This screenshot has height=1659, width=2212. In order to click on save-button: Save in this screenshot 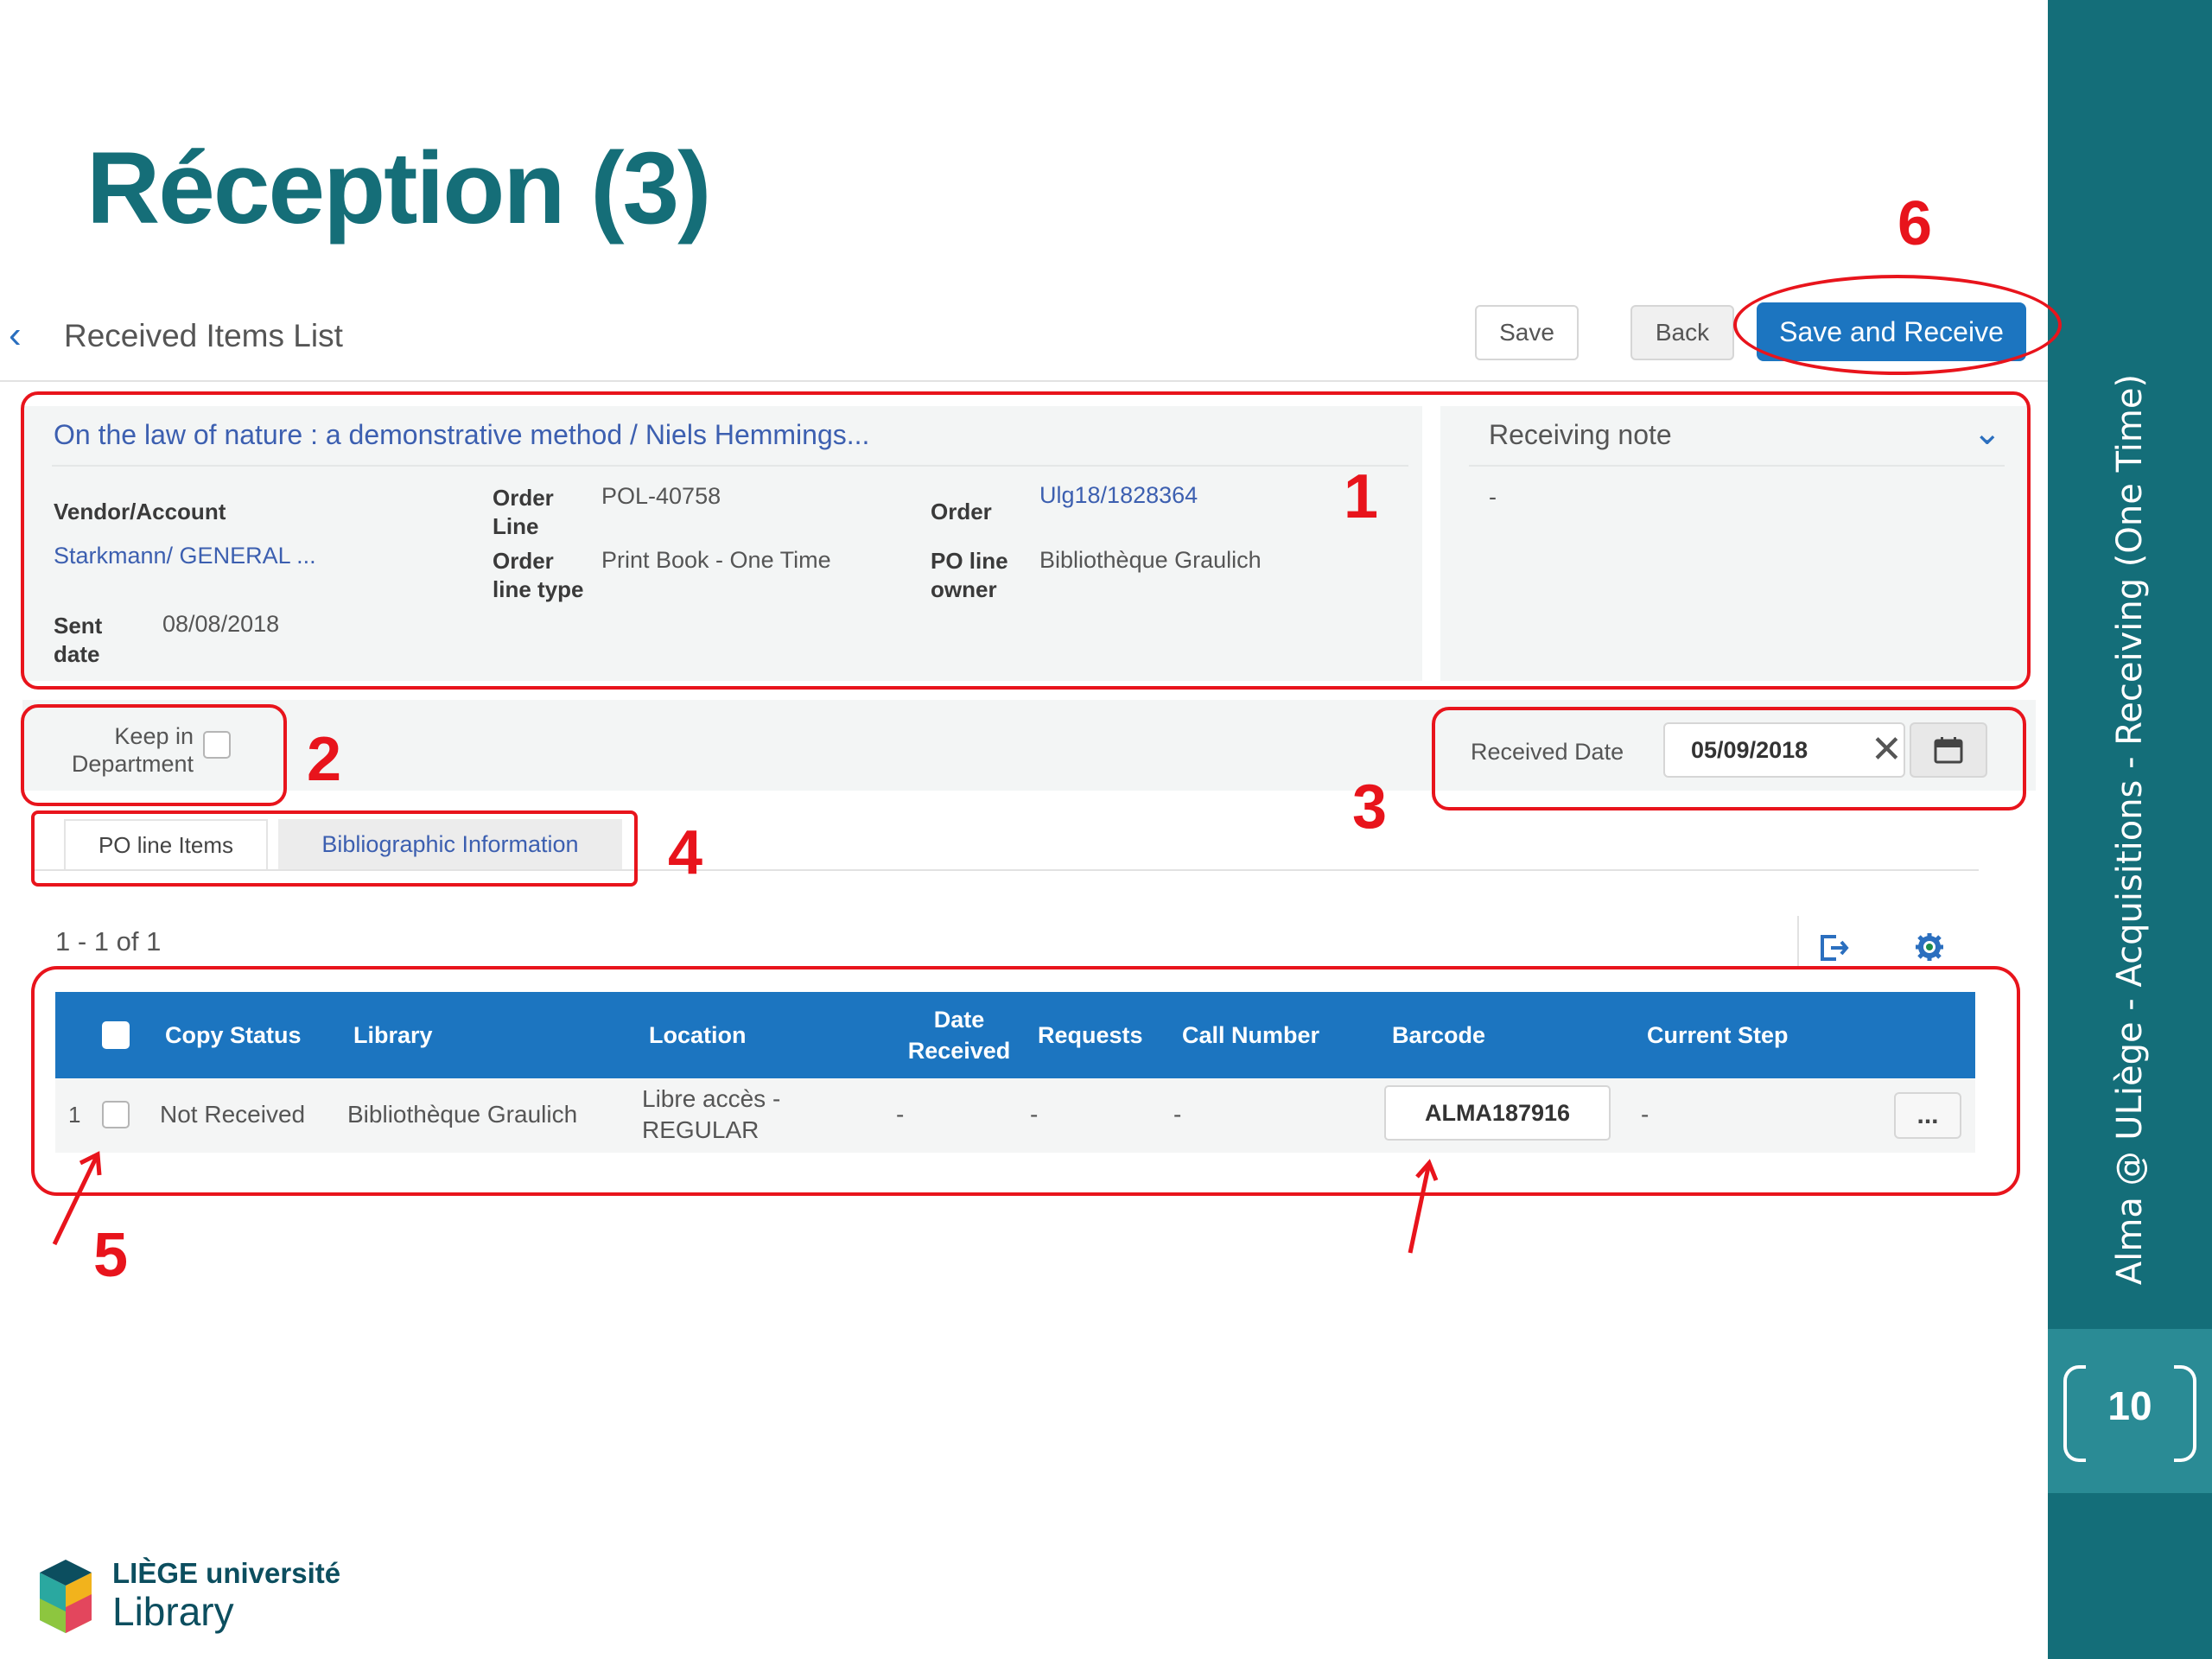, I will do `click(1527, 332)`.